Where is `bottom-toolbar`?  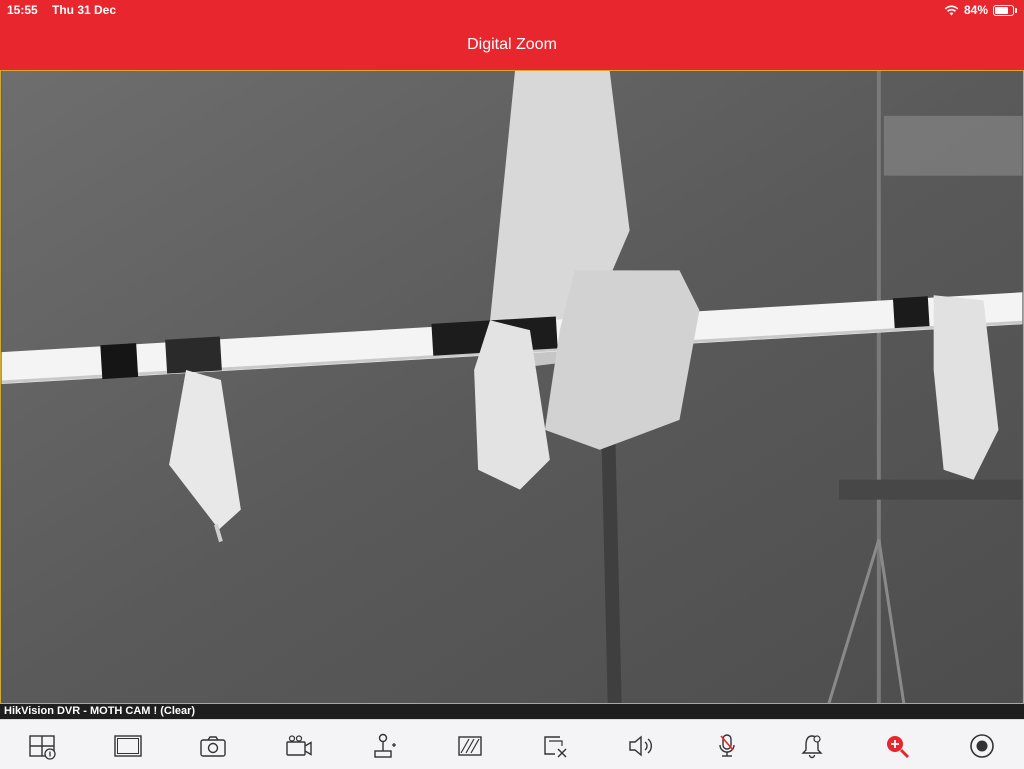 bottom-toolbar is located at coordinates (512, 744).